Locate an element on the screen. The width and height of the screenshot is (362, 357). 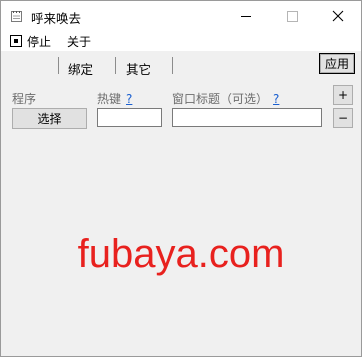
window-title-label: 窗口标题（可选）? is located at coordinates (225, 98).